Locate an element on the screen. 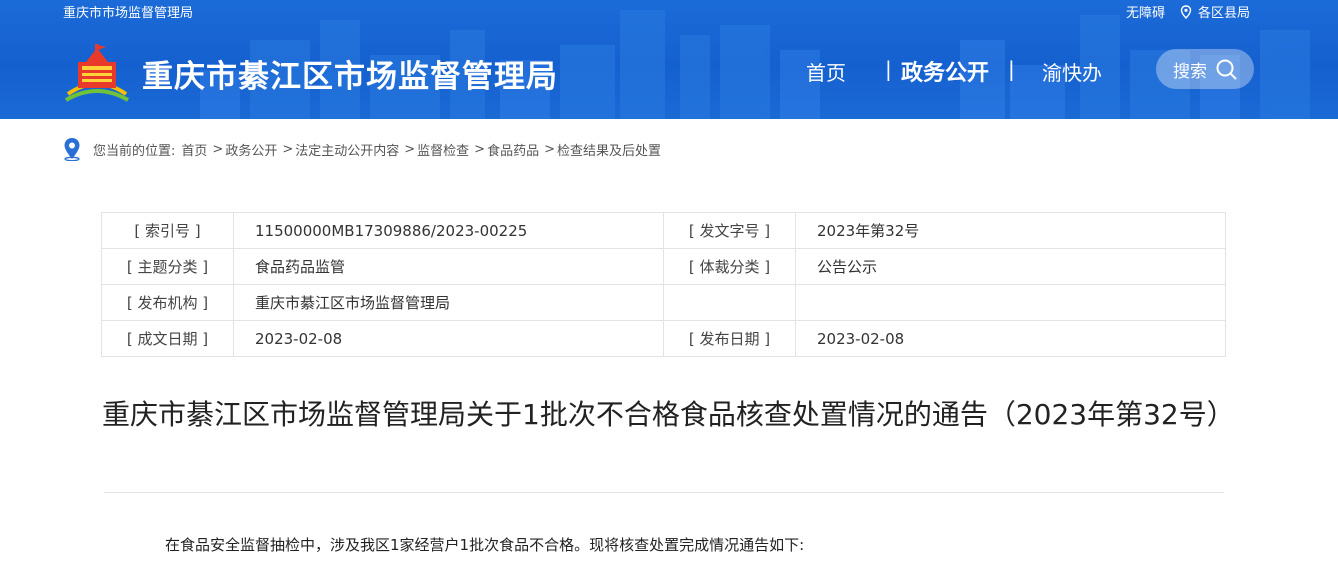 This screenshot has width=1338, height=570. doc-number-value: 2023年第32号 is located at coordinates (1010, 230).